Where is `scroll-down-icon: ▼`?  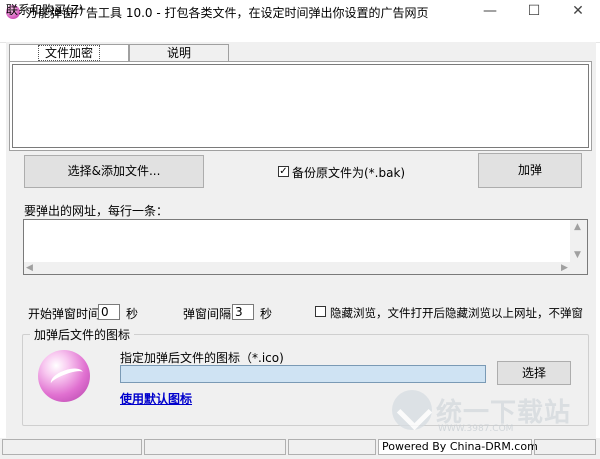
scroll-down-icon: ▼ is located at coordinates (577, 255).